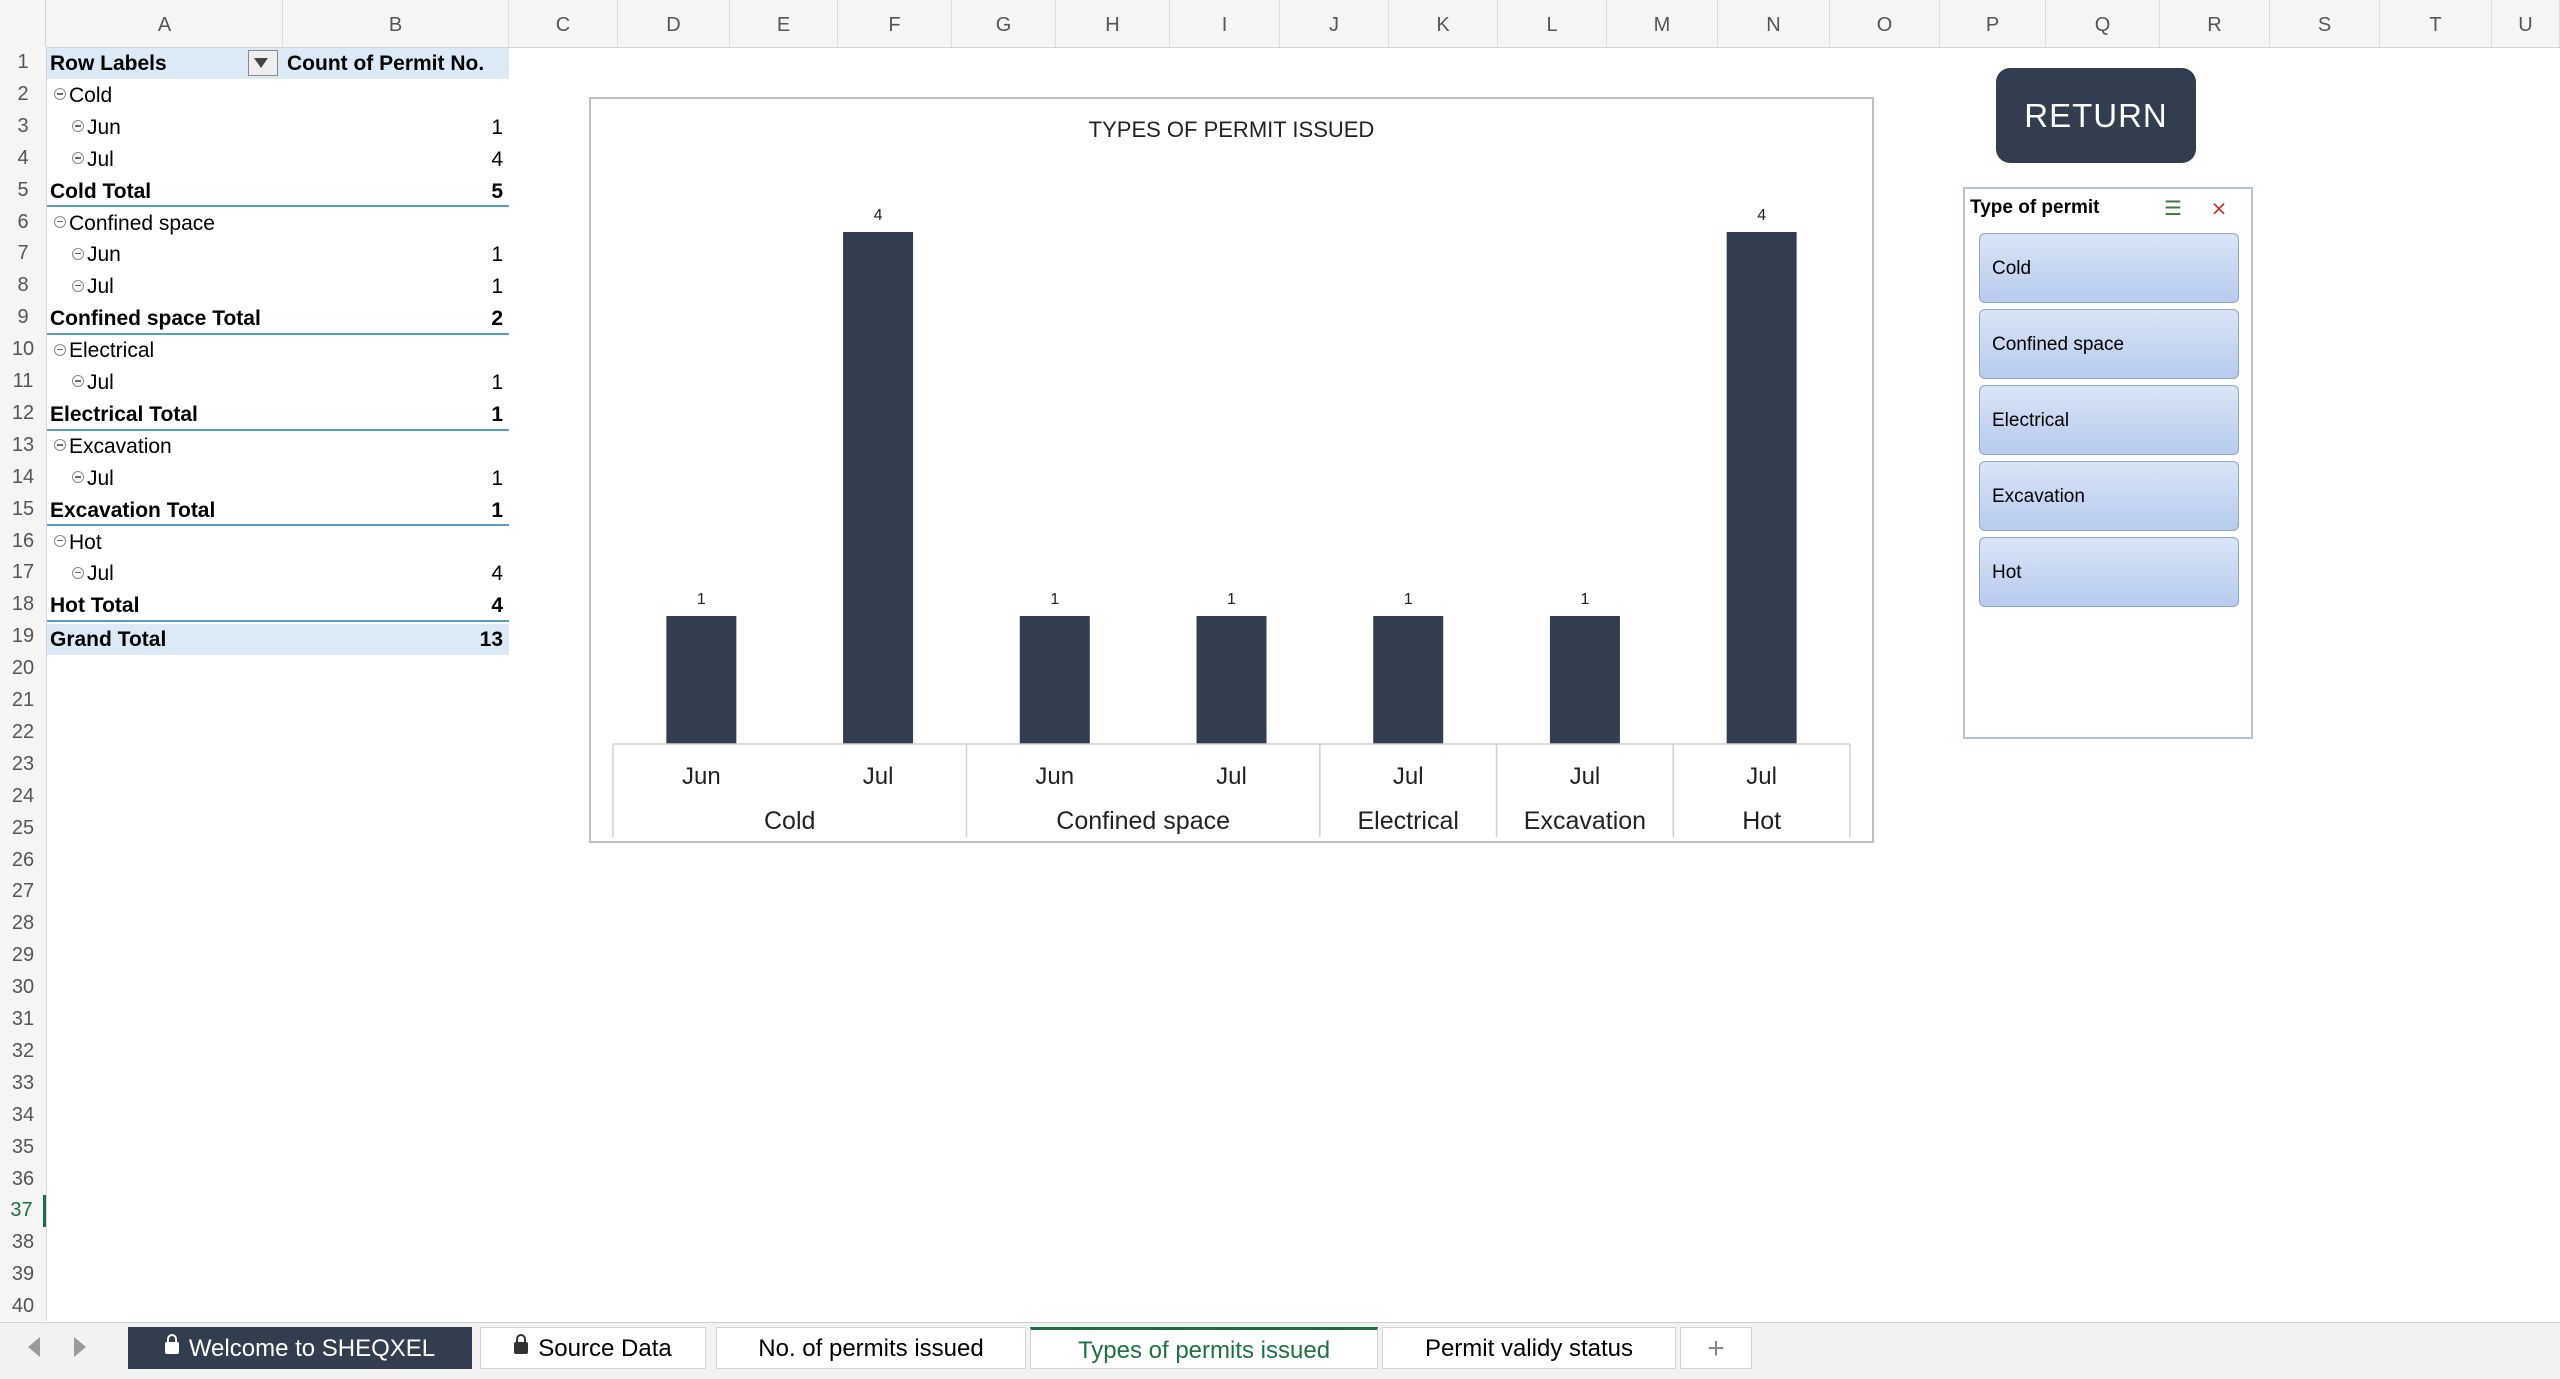 The width and height of the screenshot is (2560, 1379). Describe the element at coordinates (23, 382) in the screenshot. I see `row-header: 11` at that location.